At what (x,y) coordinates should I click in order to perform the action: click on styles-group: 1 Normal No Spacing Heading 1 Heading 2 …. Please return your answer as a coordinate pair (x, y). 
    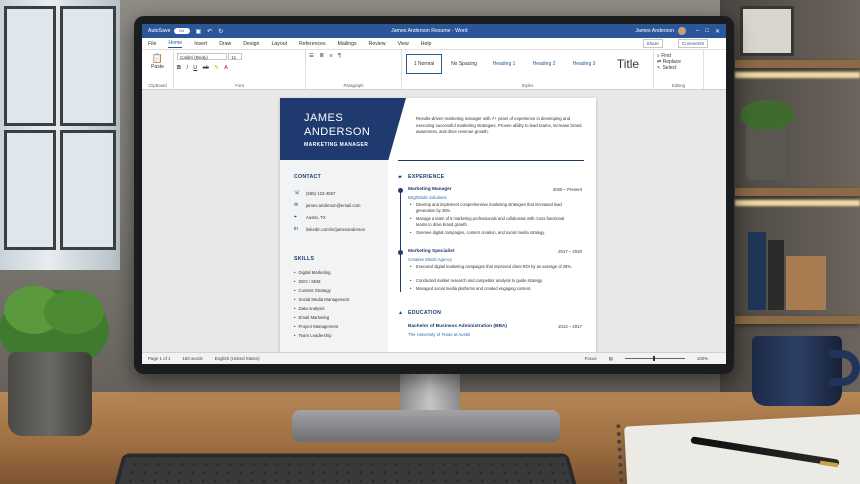
    Looking at the image, I should click on (528, 69).